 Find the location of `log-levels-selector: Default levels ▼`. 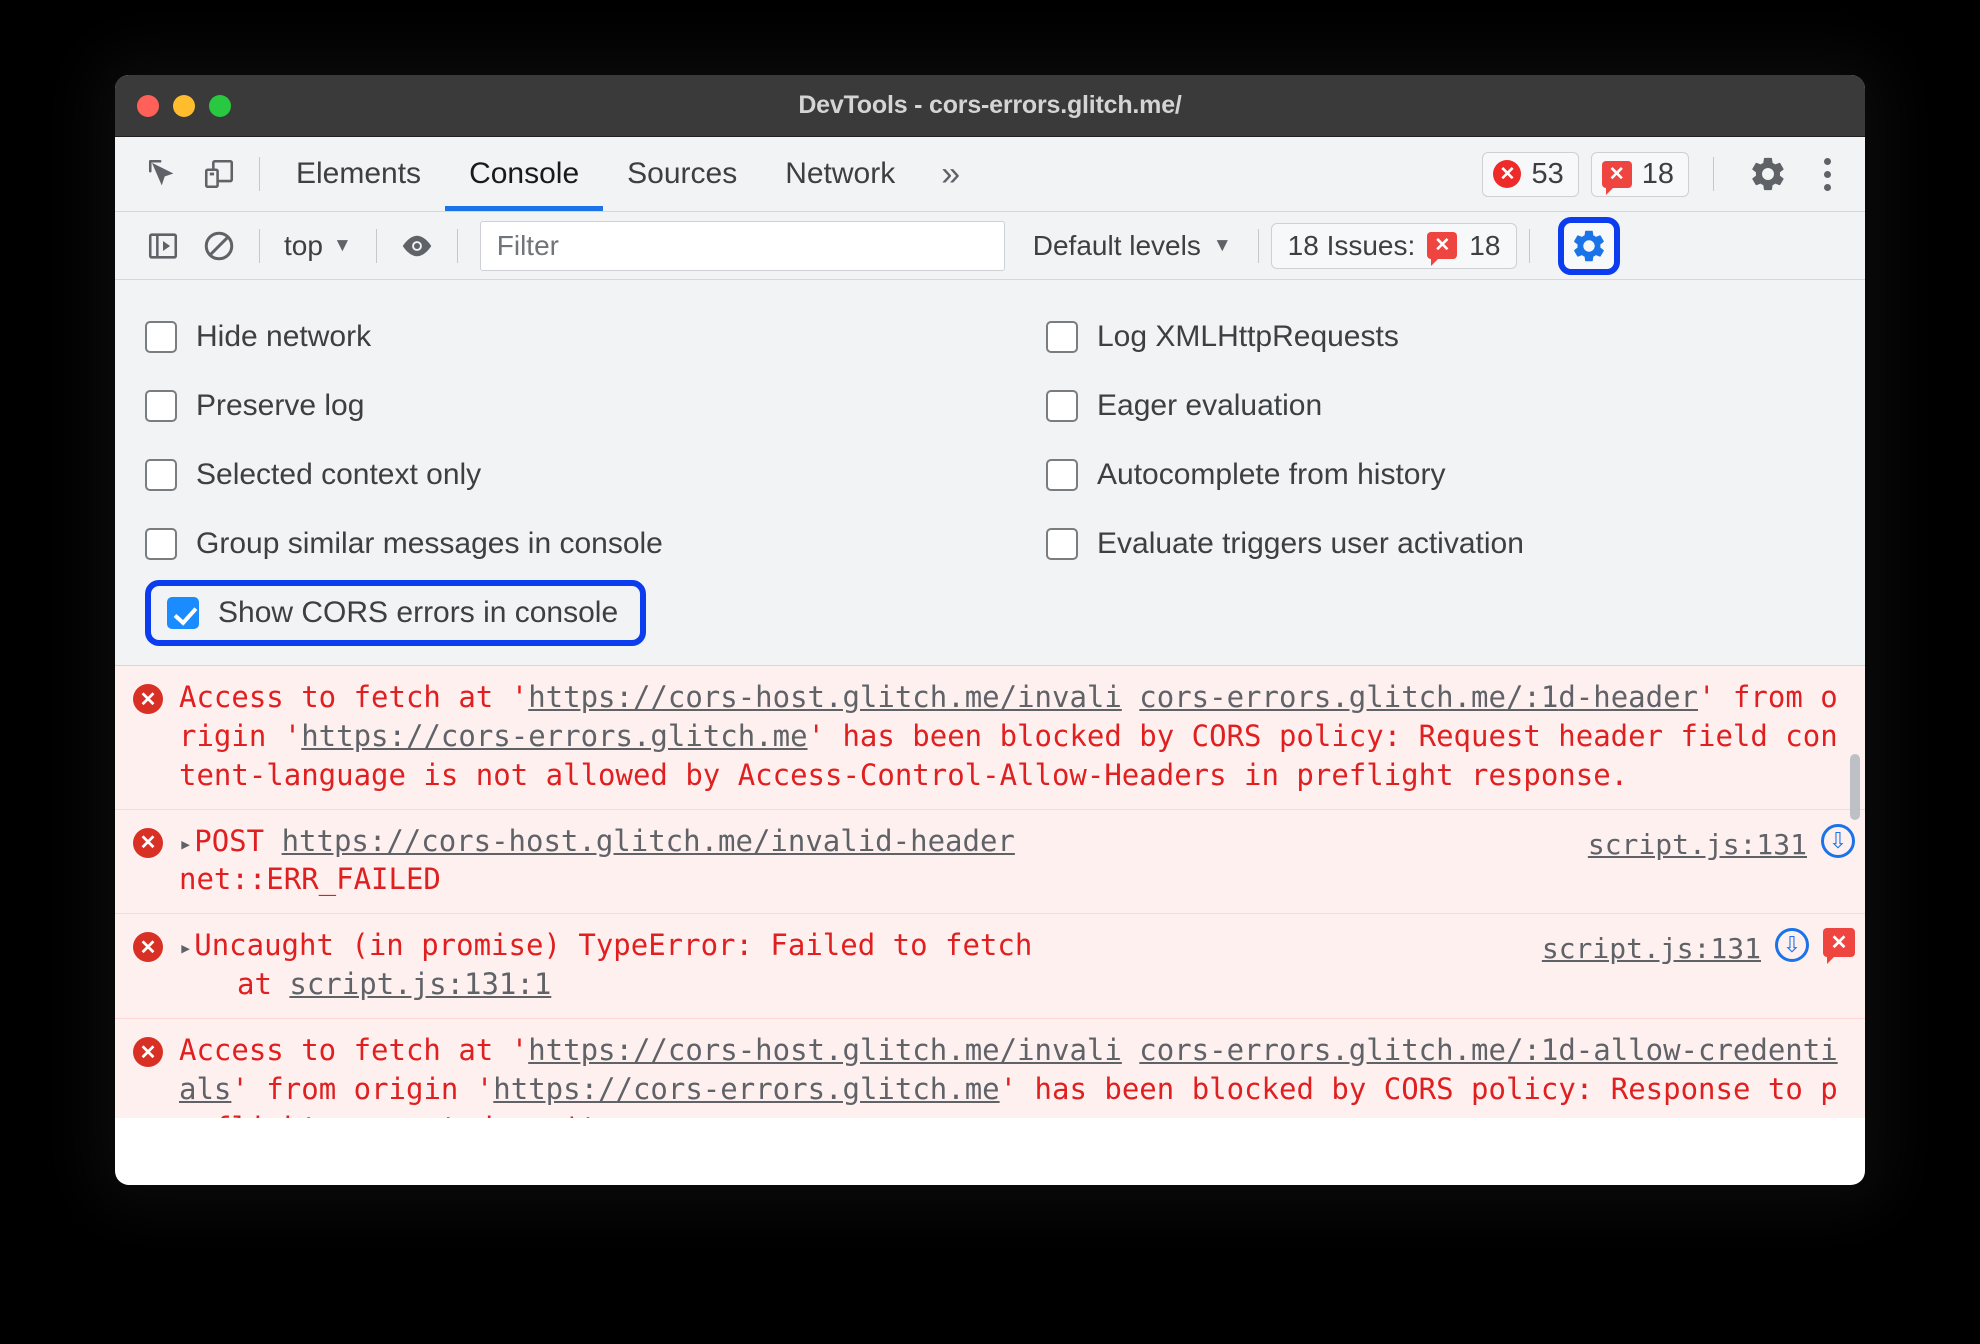

log-levels-selector: Default levels ▼ is located at coordinates (1132, 246).